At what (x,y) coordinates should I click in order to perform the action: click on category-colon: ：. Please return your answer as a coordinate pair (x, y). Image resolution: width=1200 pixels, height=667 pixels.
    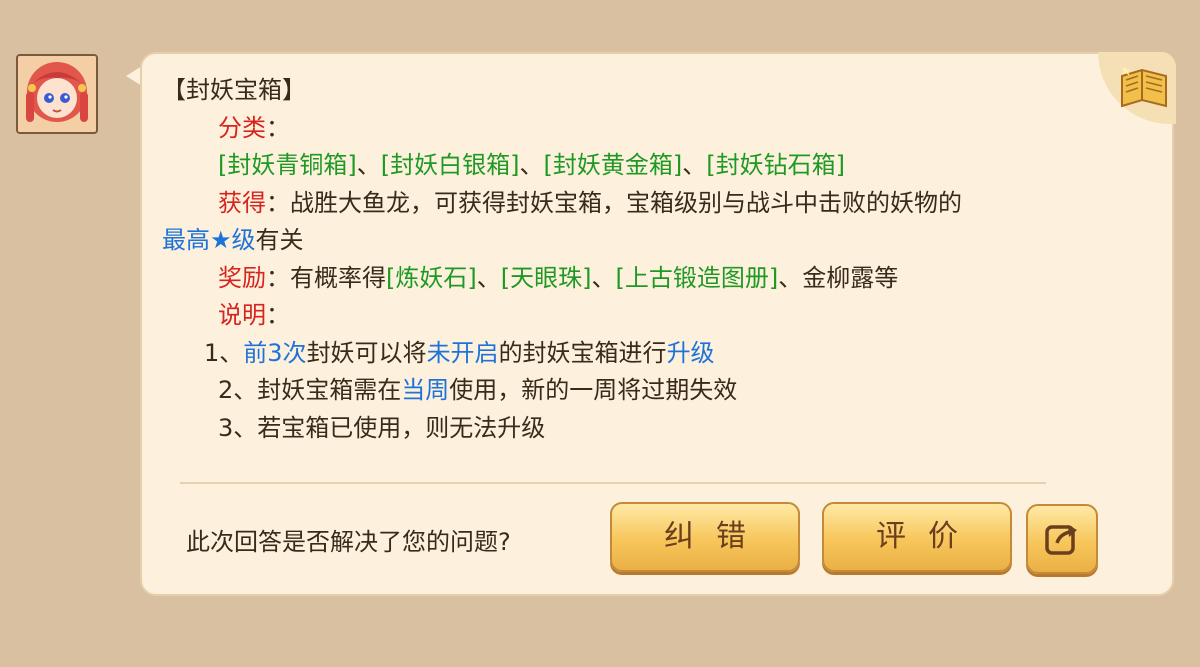
    Looking at the image, I should click on (278, 127).